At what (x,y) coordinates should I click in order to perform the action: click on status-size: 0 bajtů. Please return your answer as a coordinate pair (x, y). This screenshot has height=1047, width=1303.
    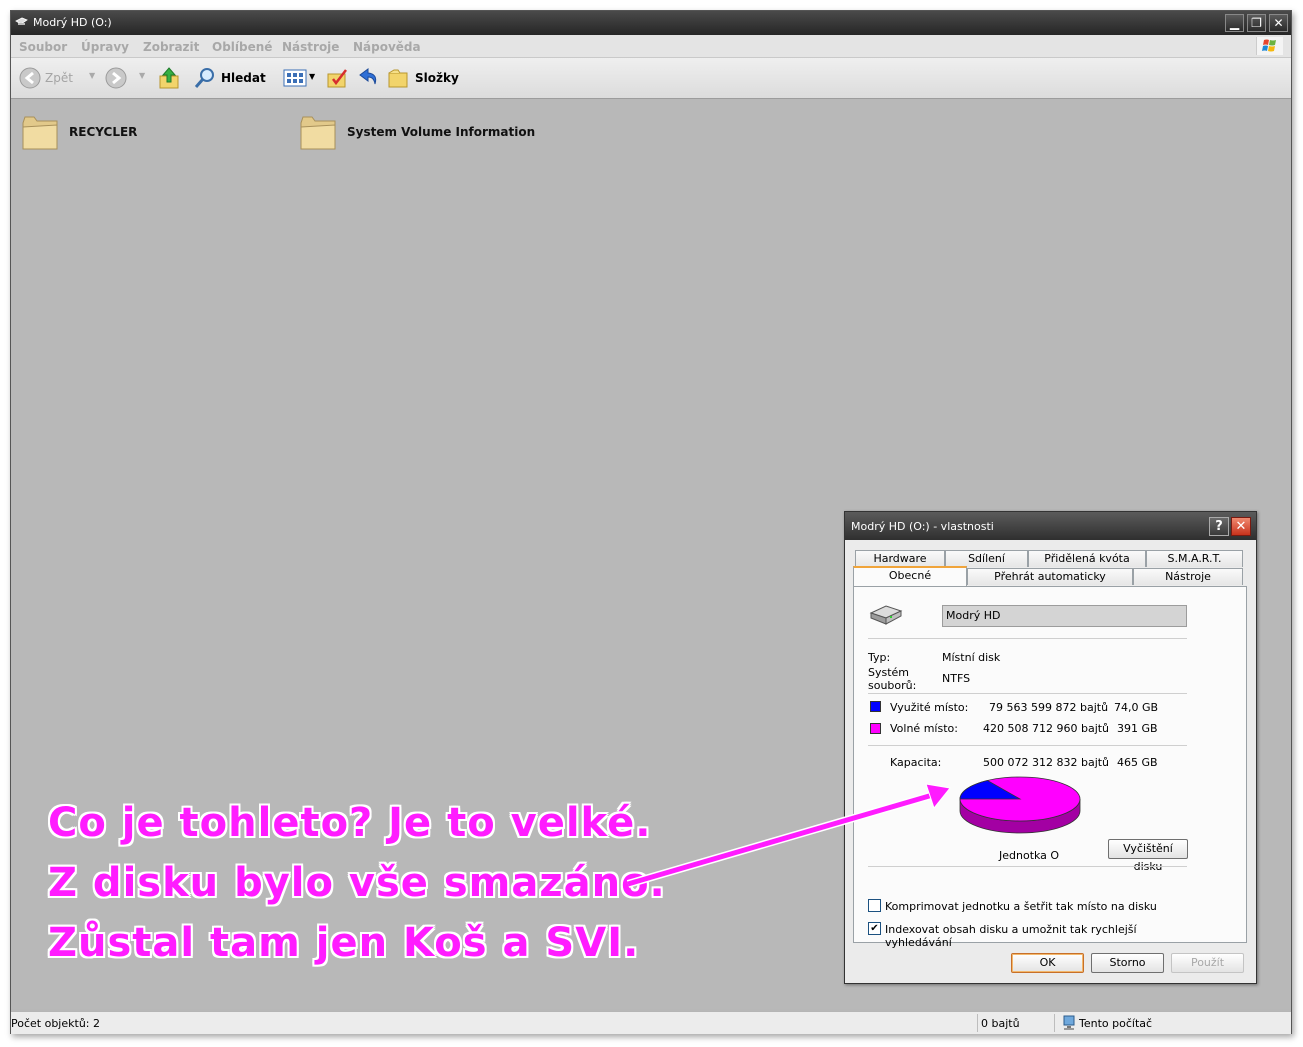
    Looking at the image, I should click on (1000, 1023).